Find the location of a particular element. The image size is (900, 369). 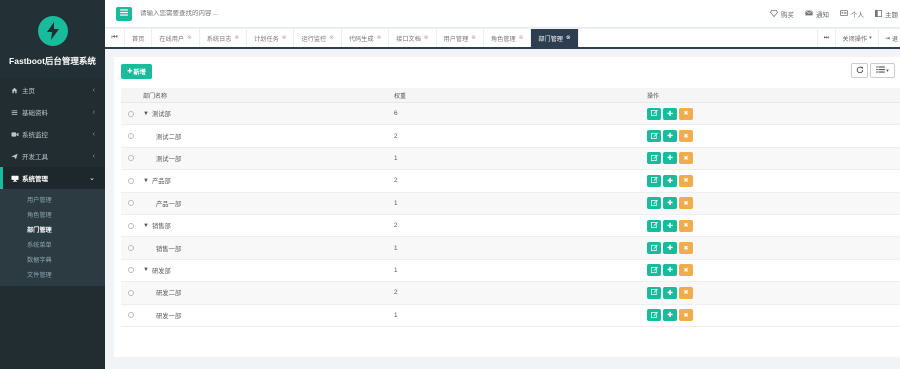

table-row: 研发一部 1 ✚ ✖ is located at coordinates (510, 316).